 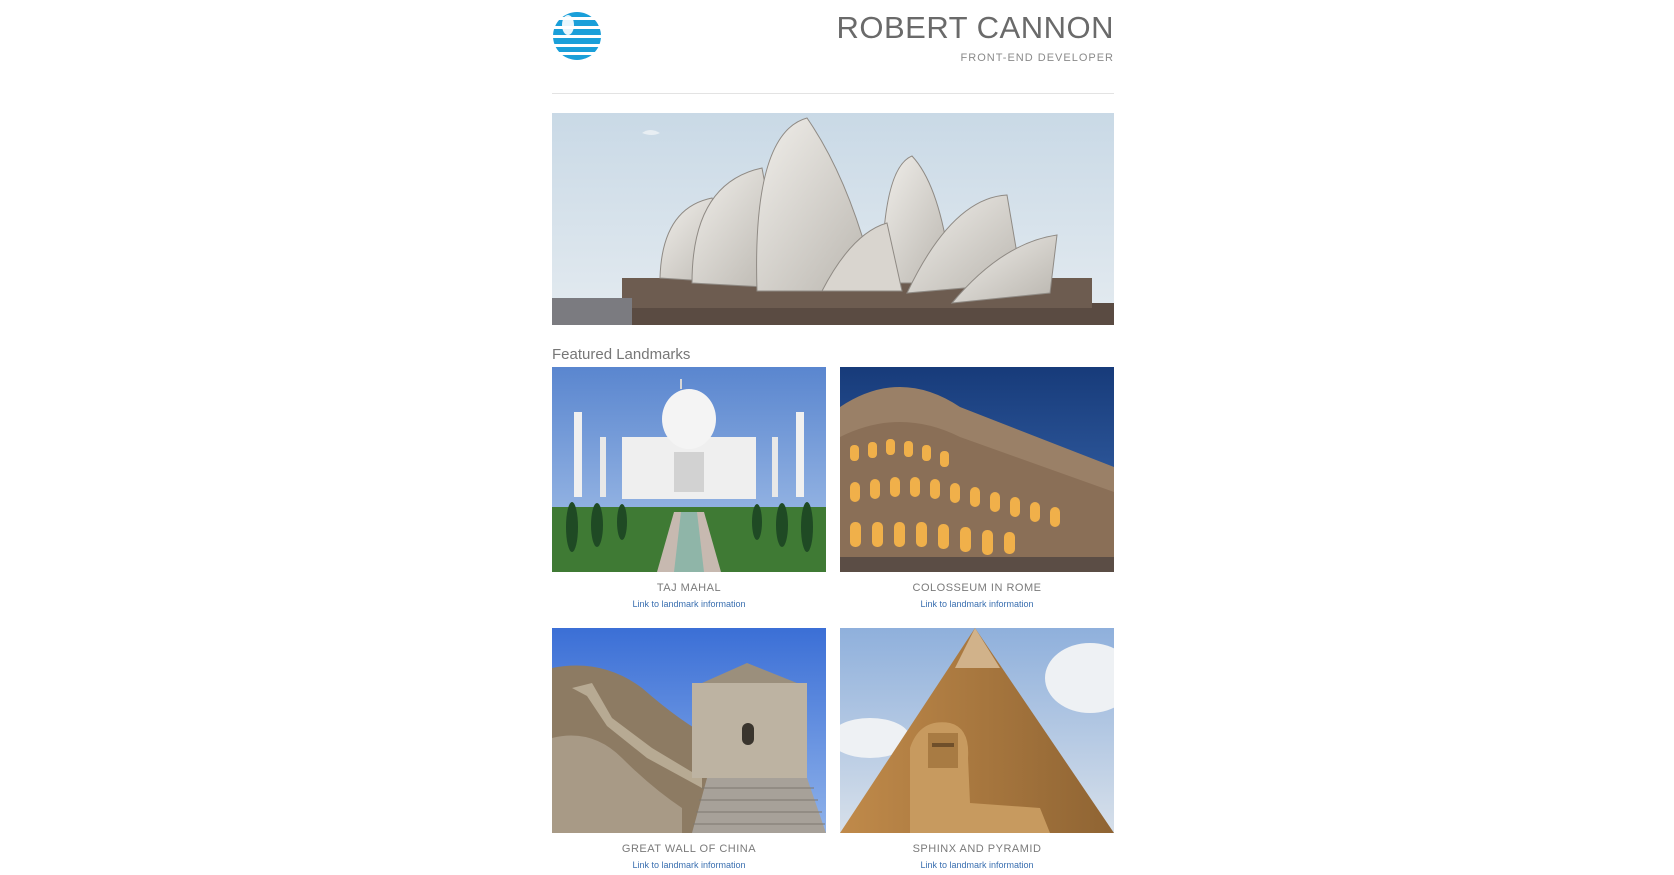 What do you see at coordinates (577, 36) in the screenshot?
I see `att-globe-icon` at bounding box center [577, 36].